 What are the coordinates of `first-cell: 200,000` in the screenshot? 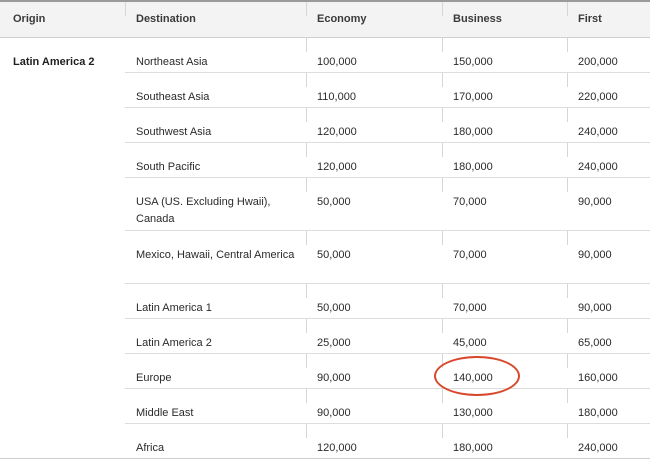 It's located at (608, 55).